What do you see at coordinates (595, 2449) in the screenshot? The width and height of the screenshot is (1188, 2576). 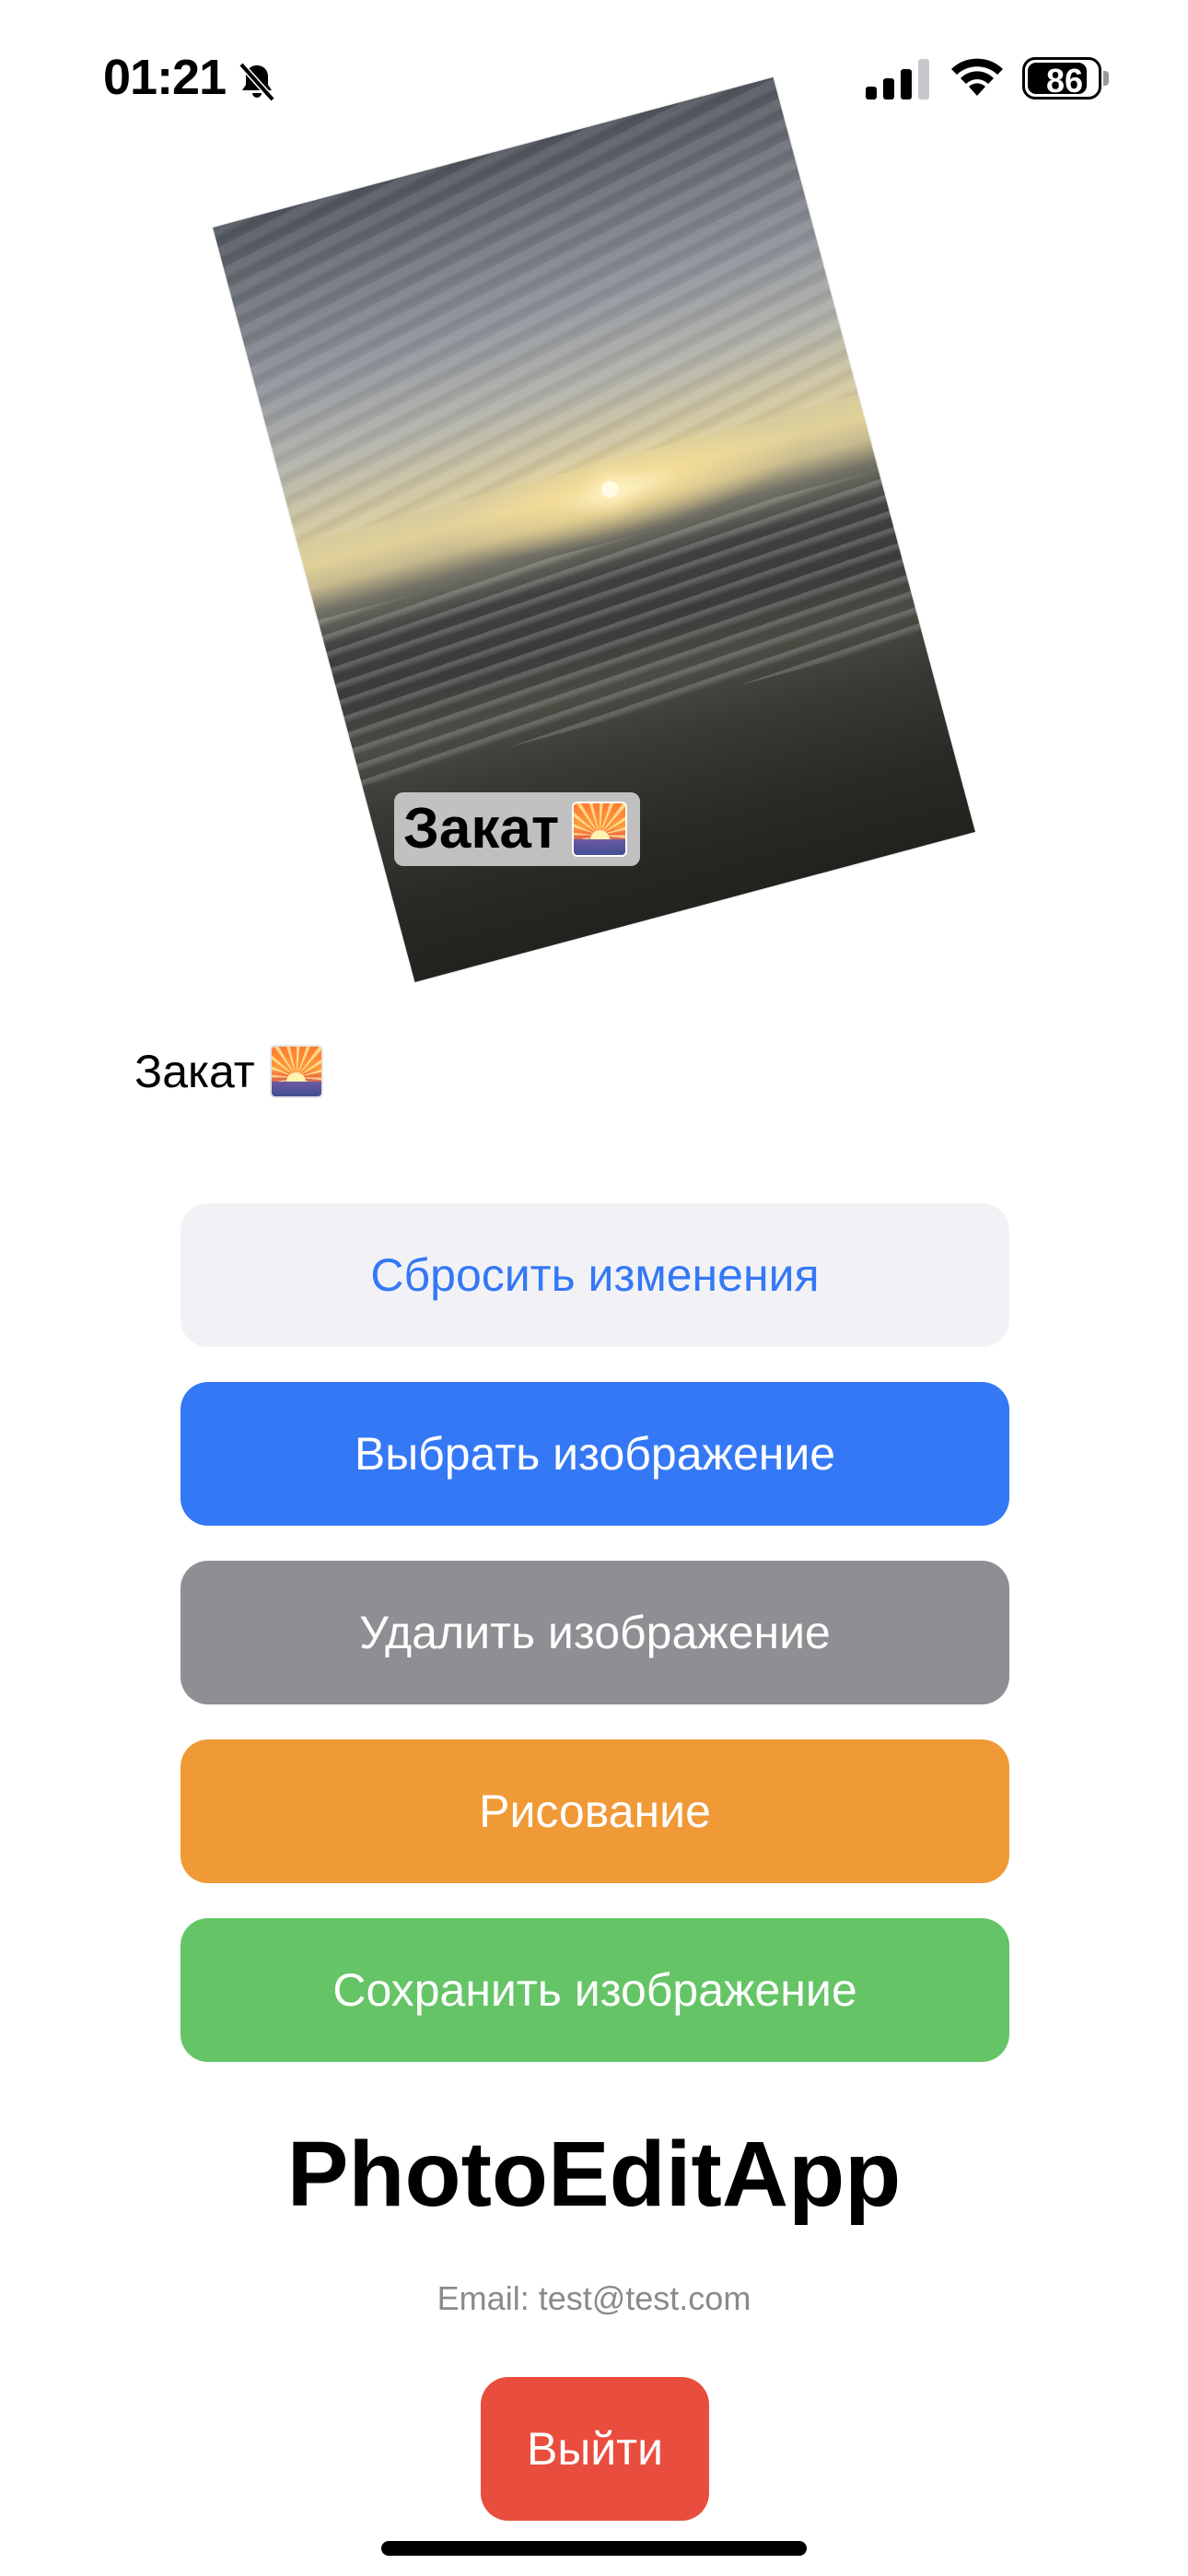 I see `logout-button: Выйти` at bounding box center [595, 2449].